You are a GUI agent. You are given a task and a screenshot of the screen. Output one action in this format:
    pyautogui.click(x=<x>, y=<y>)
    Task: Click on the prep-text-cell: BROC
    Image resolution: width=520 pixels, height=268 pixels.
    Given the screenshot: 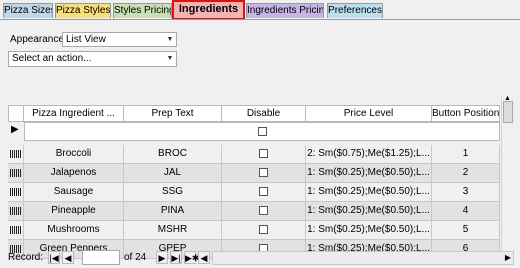 What is the action you would take?
    pyautogui.click(x=173, y=154)
    